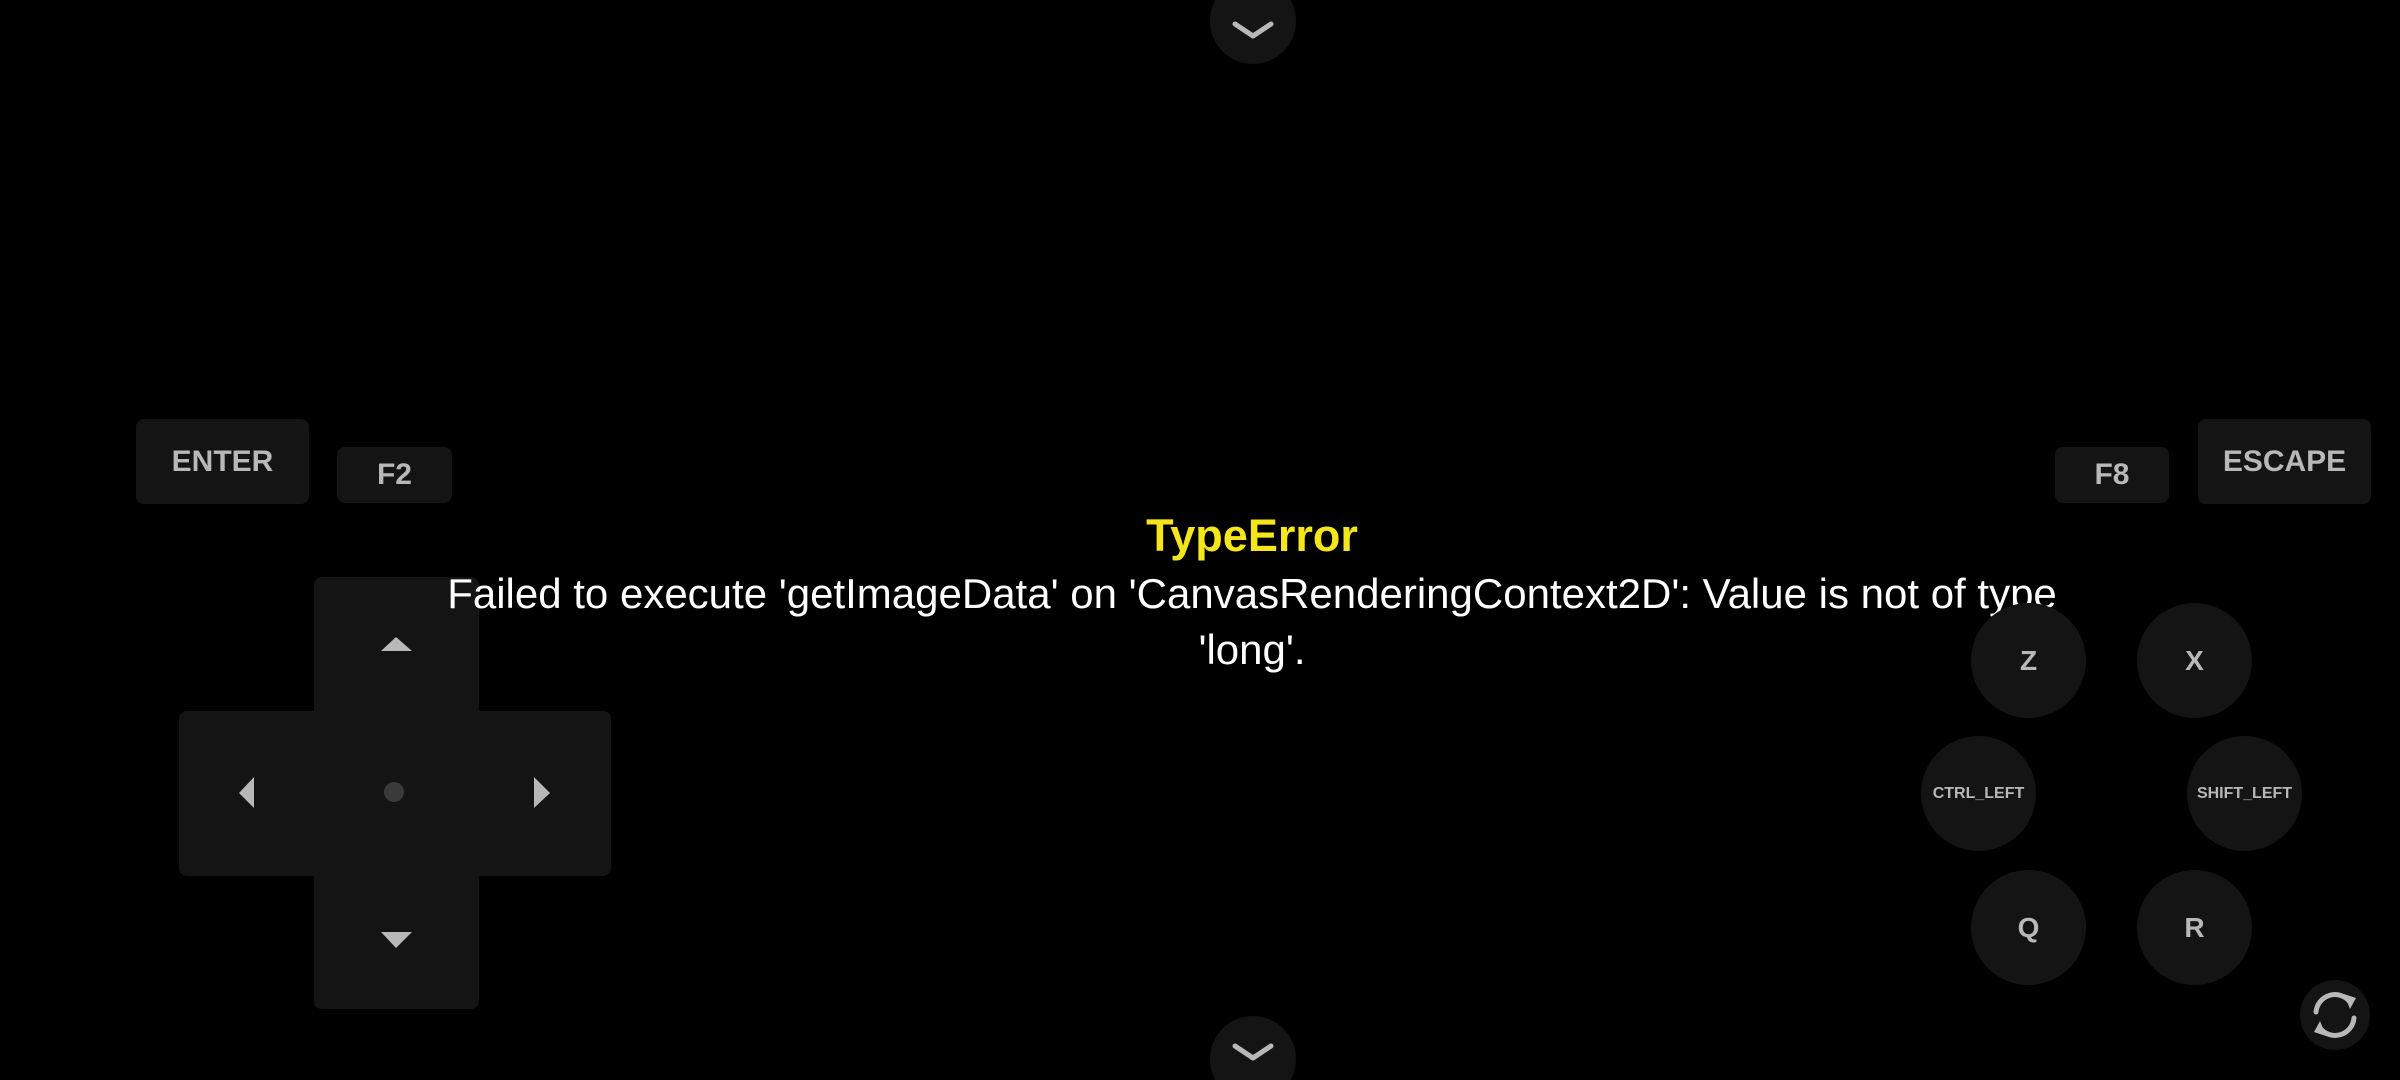 This screenshot has width=2400, height=1080. I want to click on rotate-button, so click(2335, 1015).